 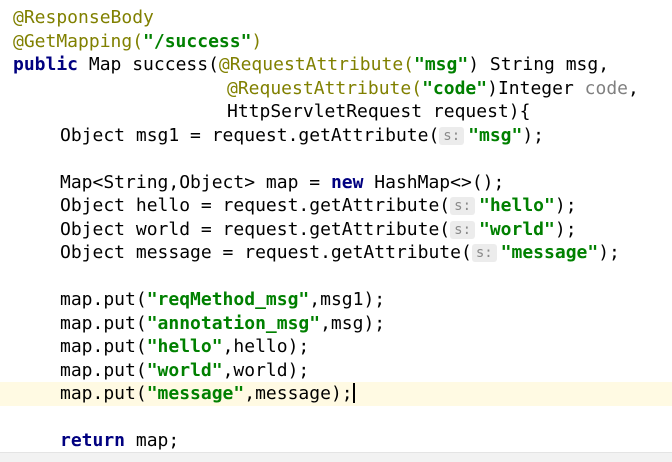 What do you see at coordinates (266, 346) in the screenshot?
I see `code-token: ,hello);` at bounding box center [266, 346].